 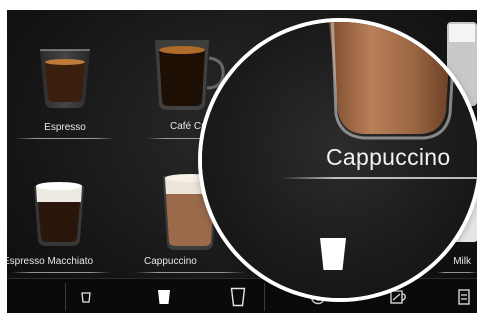 I want to click on menu-icon, so click(x=464, y=296).